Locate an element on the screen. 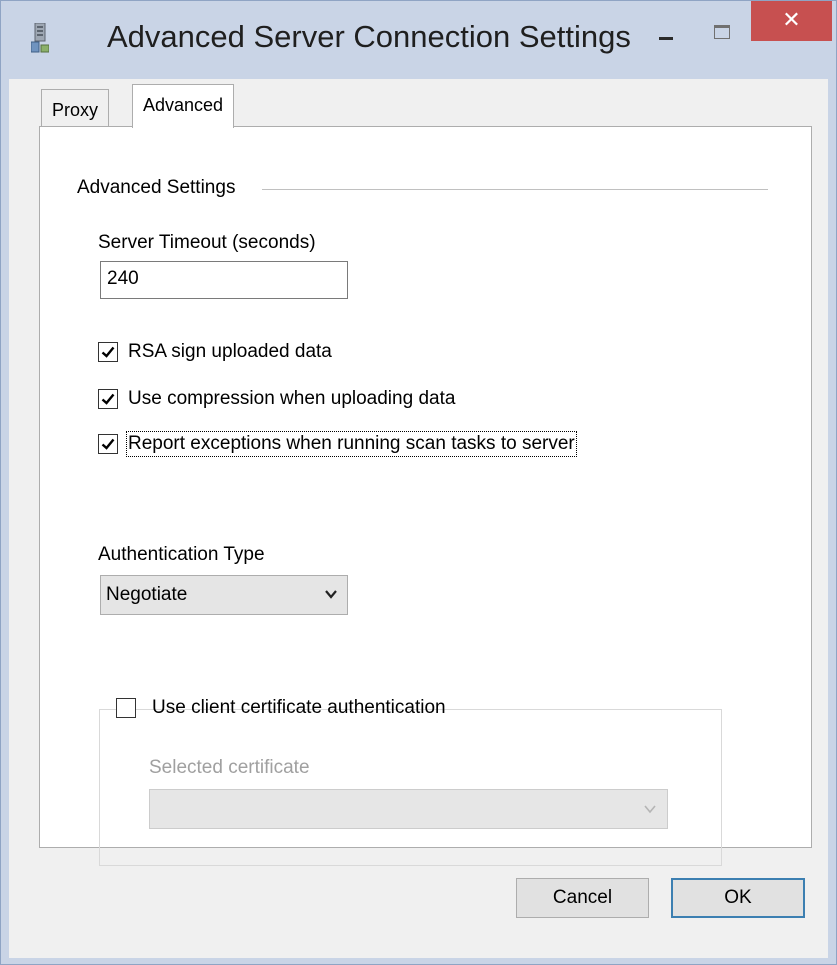  client-certificate-checkbox-row: Use client certificate authentication is located at coordinates (281, 709).